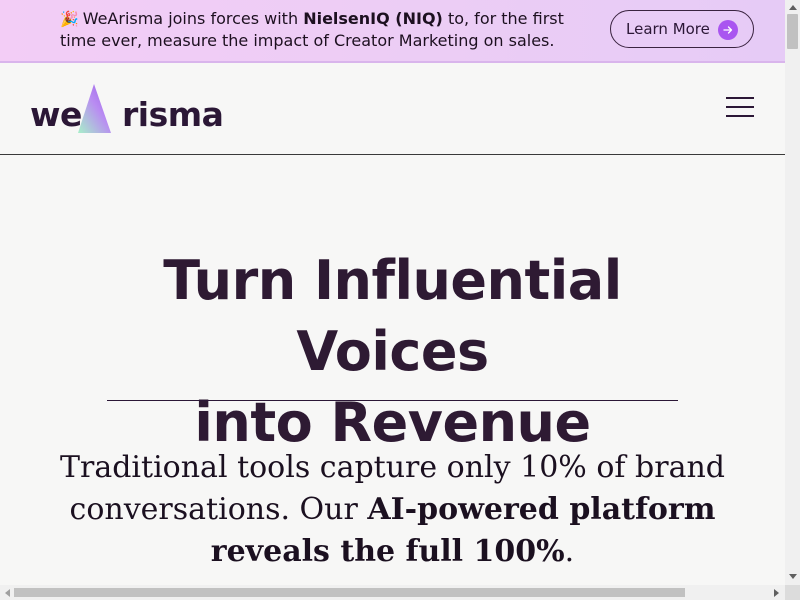 Image resolution: width=800 pixels, height=600 pixels. Describe the element at coordinates (792, 592) in the screenshot. I see `scrollbar-corner` at that location.